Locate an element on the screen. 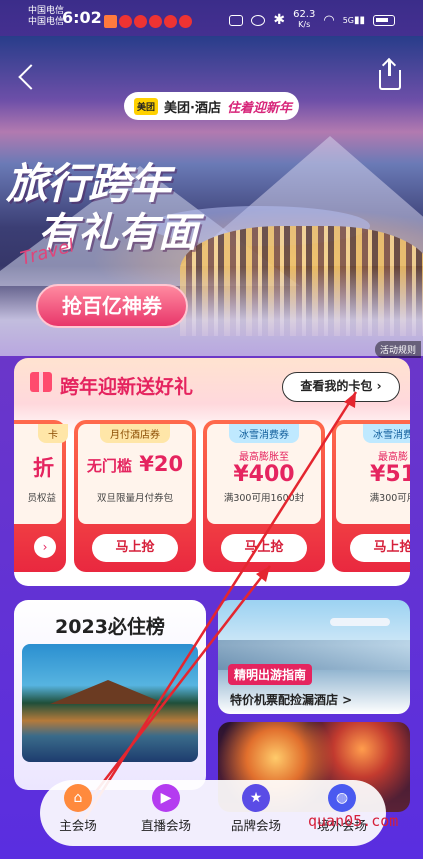  coupon-body: 冰雪消费券 最高膨胀至 ¥400 满300可用1600封 is located at coordinates (264, 474).